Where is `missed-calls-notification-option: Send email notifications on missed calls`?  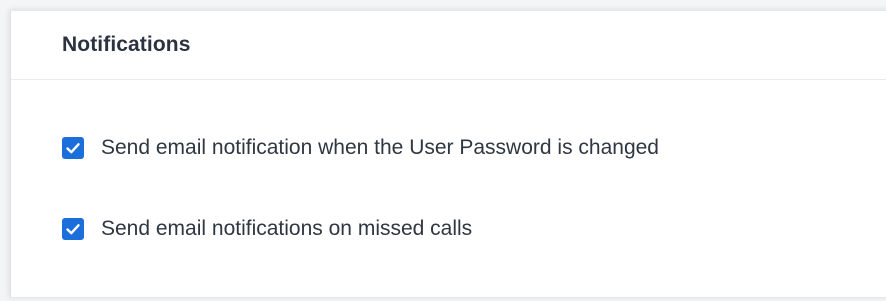
missed-calls-notification-option: Send email notifications on missed calls is located at coordinates (267, 229).